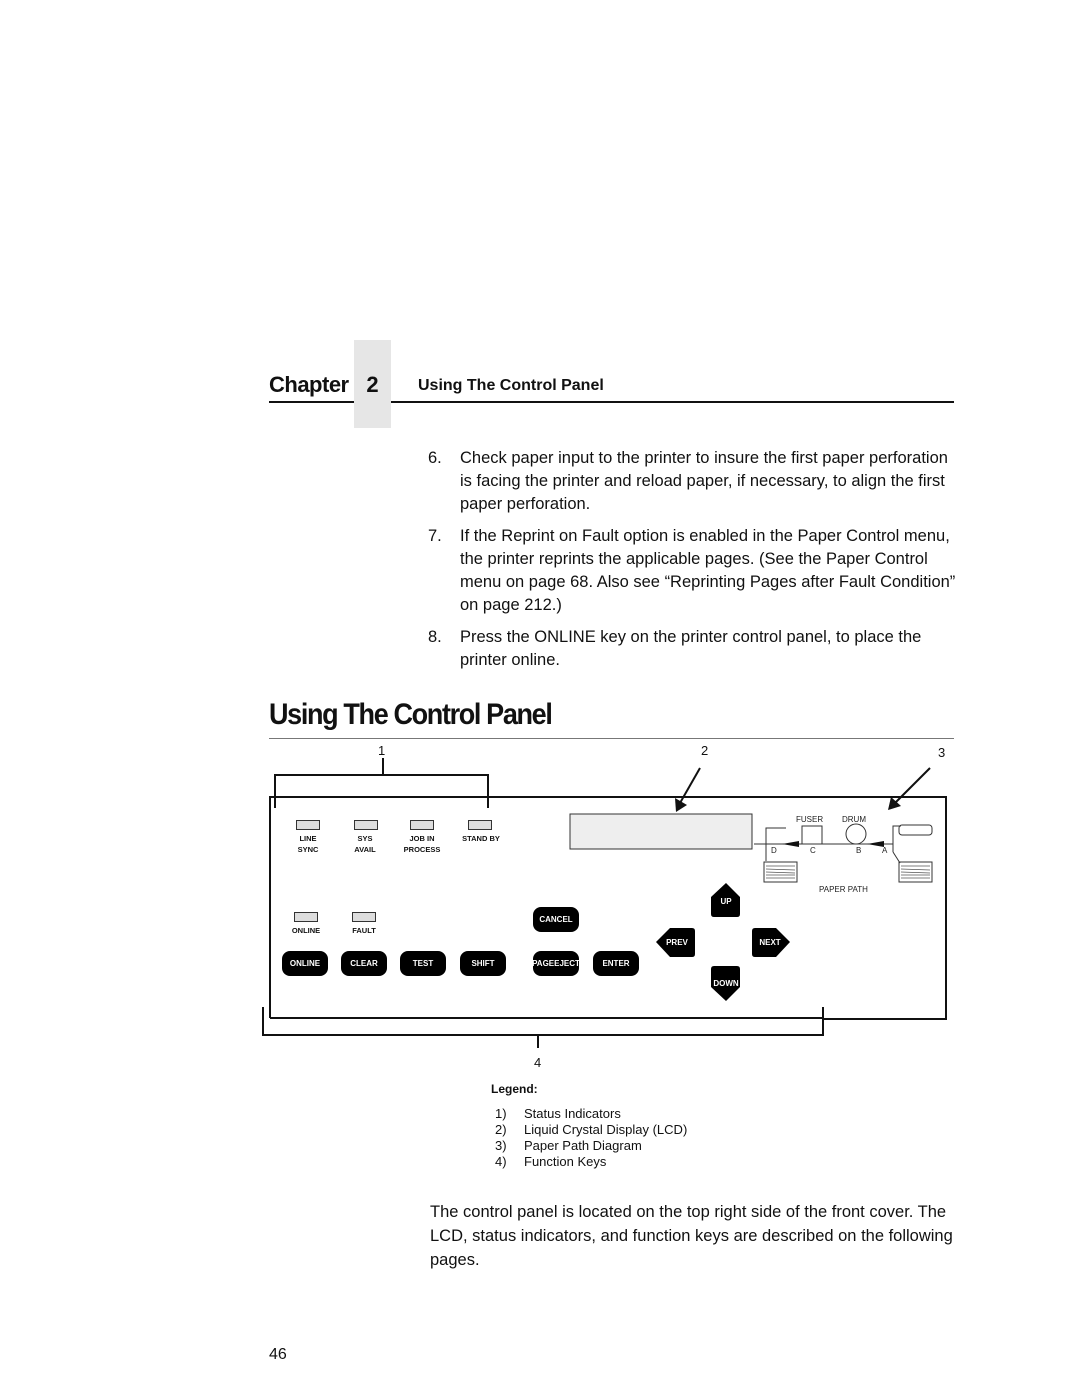  What do you see at coordinates (942, 752) in the screenshot?
I see `callout-3: 3` at bounding box center [942, 752].